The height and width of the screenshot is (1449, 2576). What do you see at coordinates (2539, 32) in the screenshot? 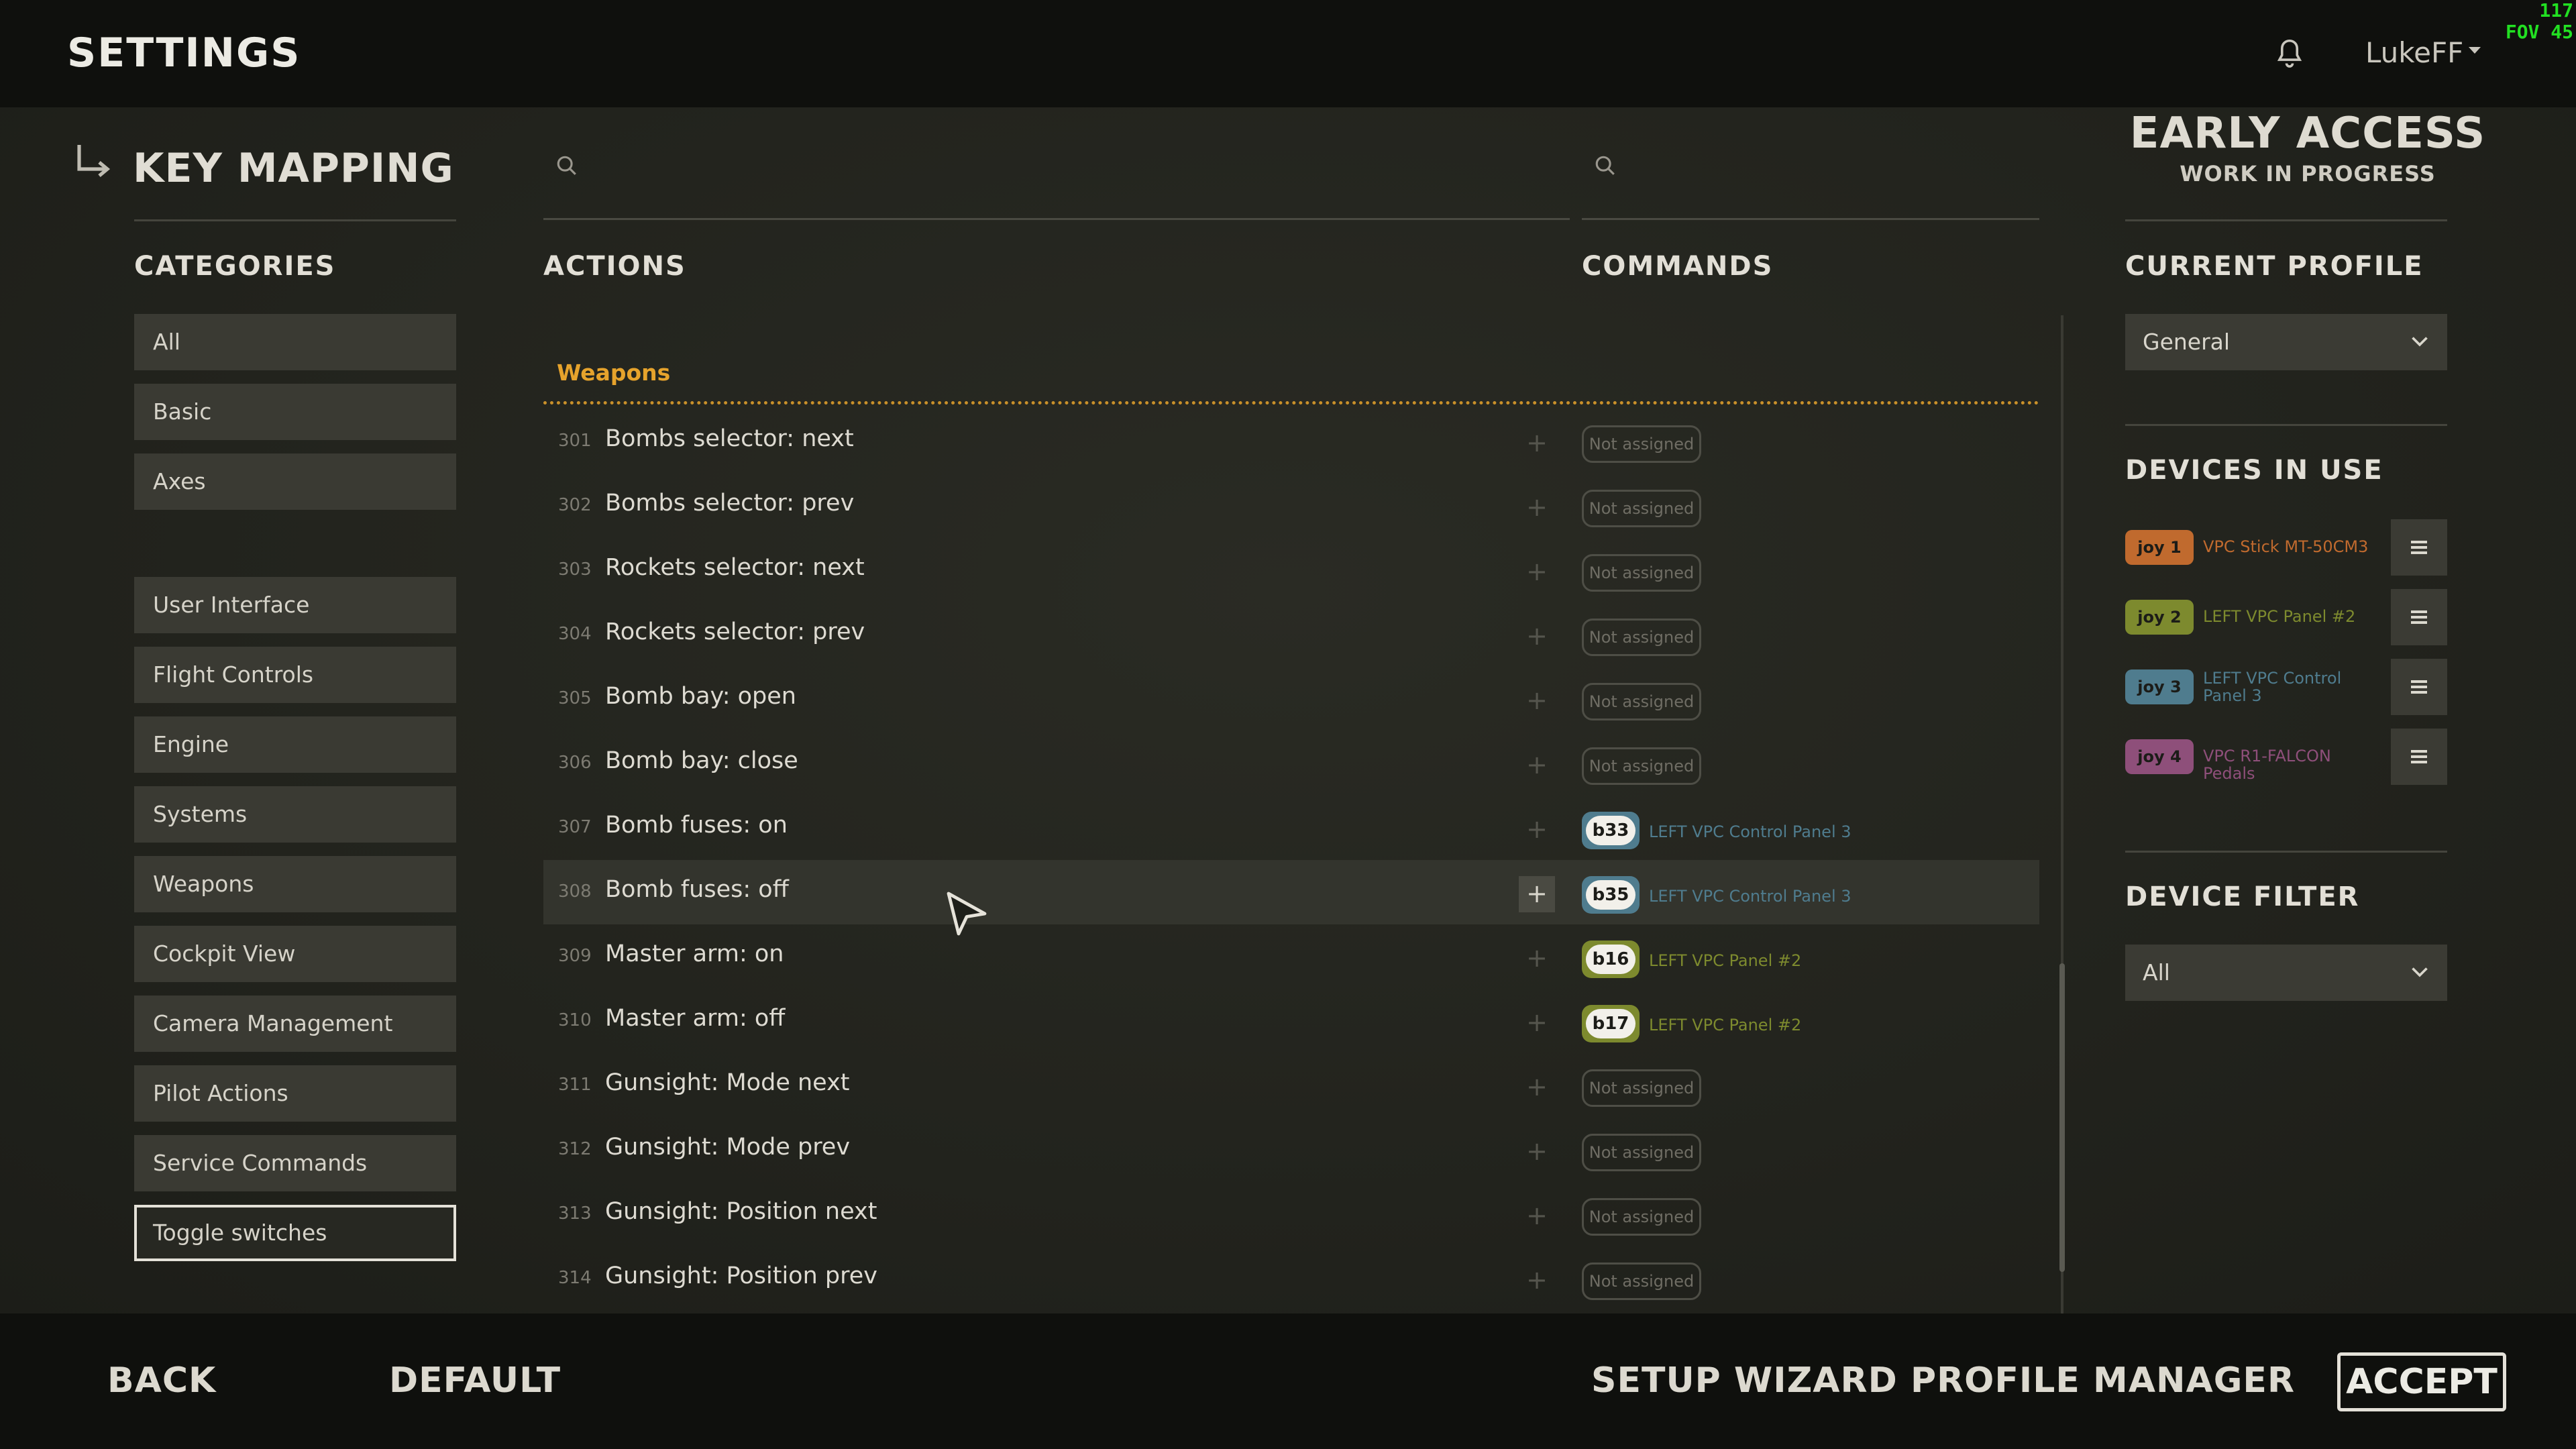
I see `debug-line-2: FOV 45` at bounding box center [2539, 32].